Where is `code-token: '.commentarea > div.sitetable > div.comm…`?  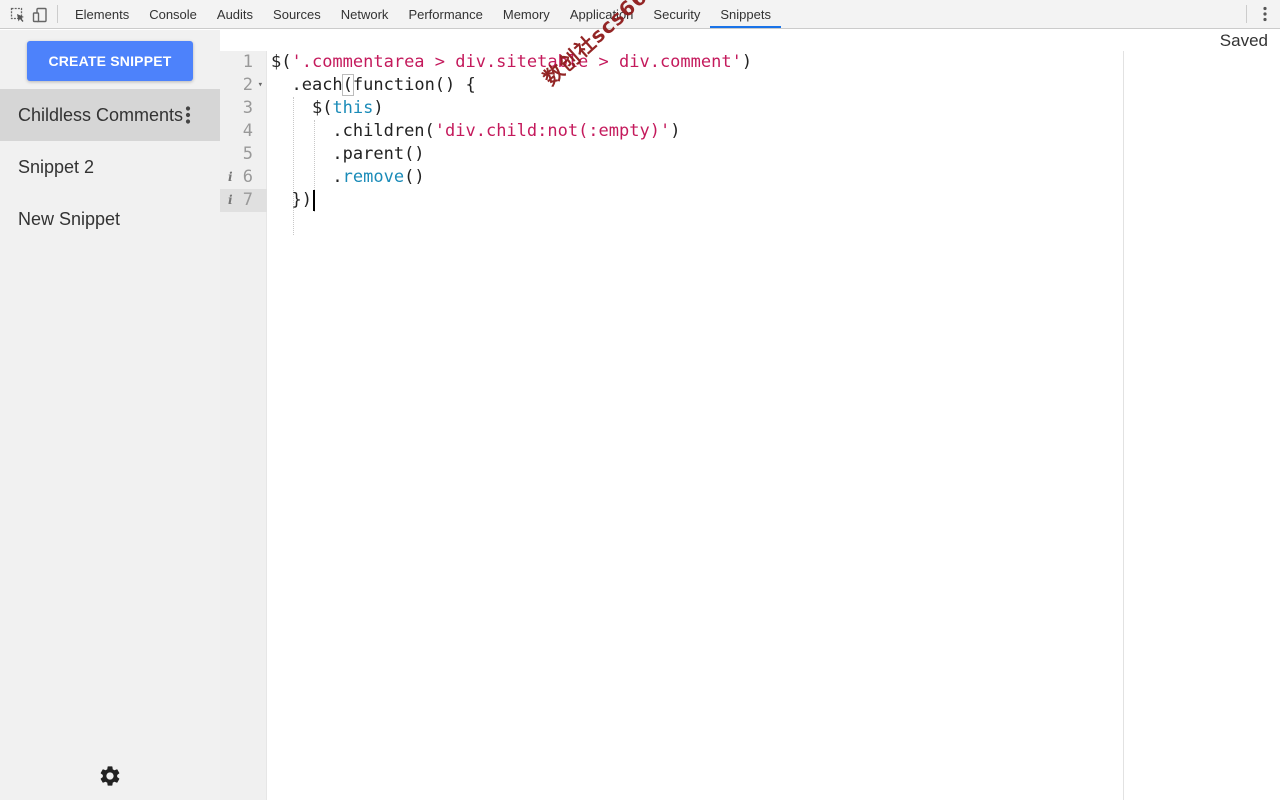 code-token: '.commentarea > div.sitetable > div.comm… is located at coordinates (516, 62).